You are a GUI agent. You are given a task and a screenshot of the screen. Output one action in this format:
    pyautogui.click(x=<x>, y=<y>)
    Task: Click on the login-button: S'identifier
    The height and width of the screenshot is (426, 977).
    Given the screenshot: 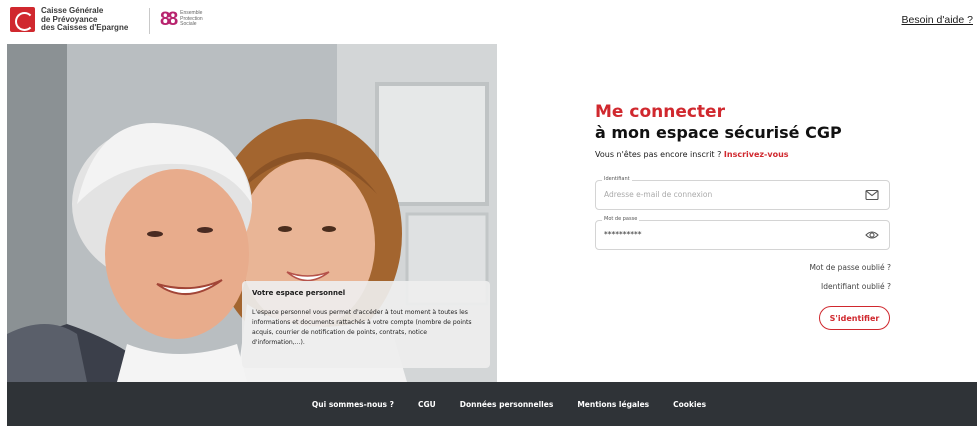 What is the action you would take?
    pyautogui.click(x=854, y=318)
    